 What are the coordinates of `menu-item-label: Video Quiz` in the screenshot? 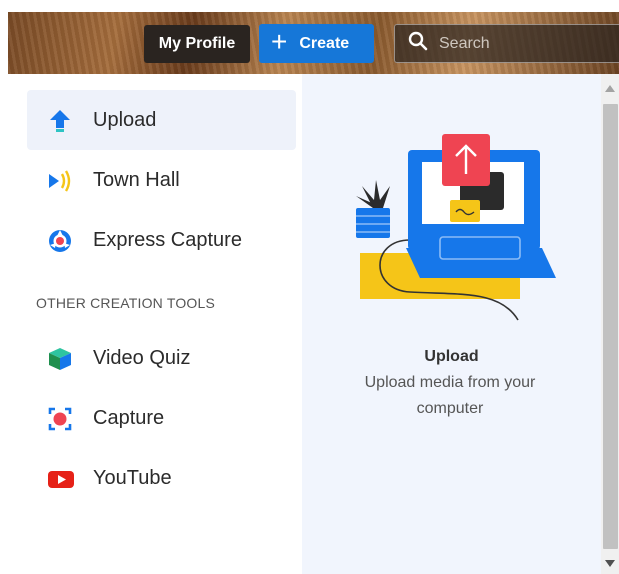 It's located at (142, 358).